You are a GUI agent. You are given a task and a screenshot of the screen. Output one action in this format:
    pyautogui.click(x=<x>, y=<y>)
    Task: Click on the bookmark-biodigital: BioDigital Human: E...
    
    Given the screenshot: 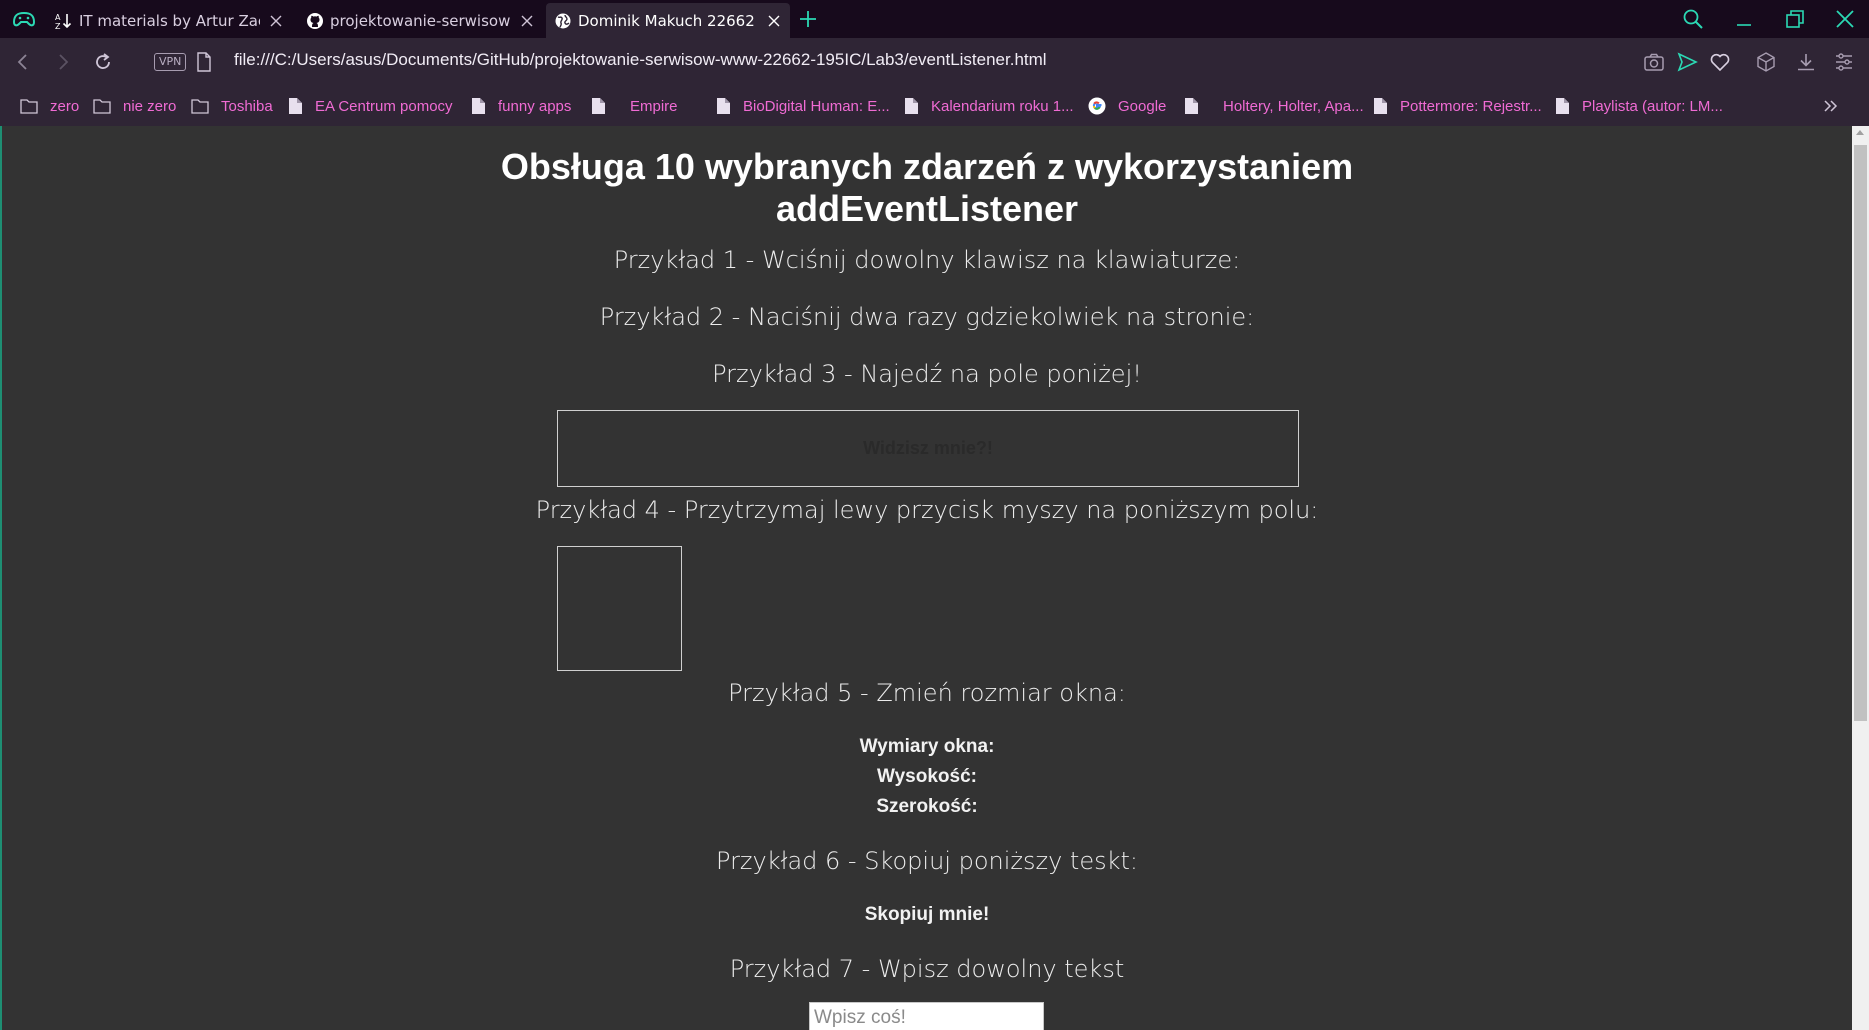 What is the action you would take?
    pyautogui.click(x=803, y=106)
    